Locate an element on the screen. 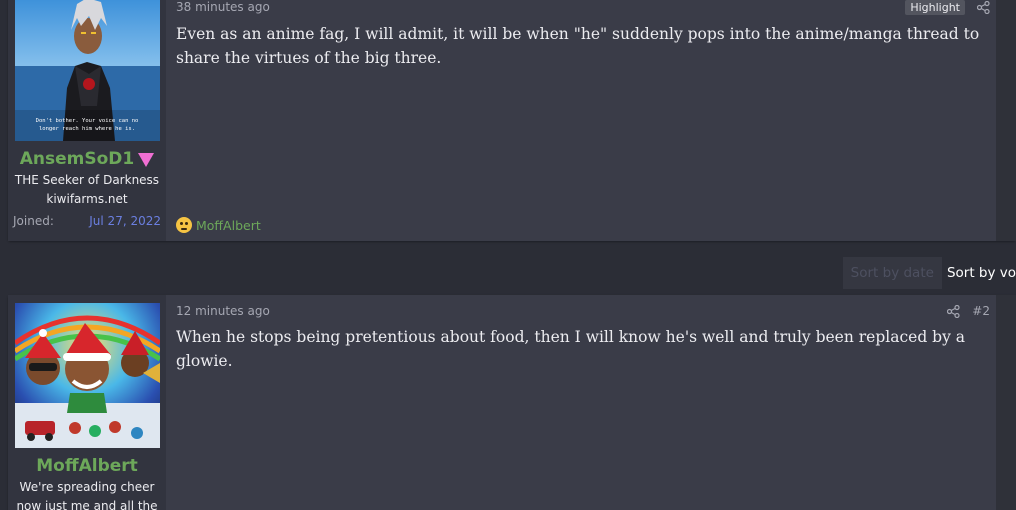 The height and width of the screenshot is (510, 1016). avatar-caption-line: longer reach him where he is. is located at coordinates (86, 129).